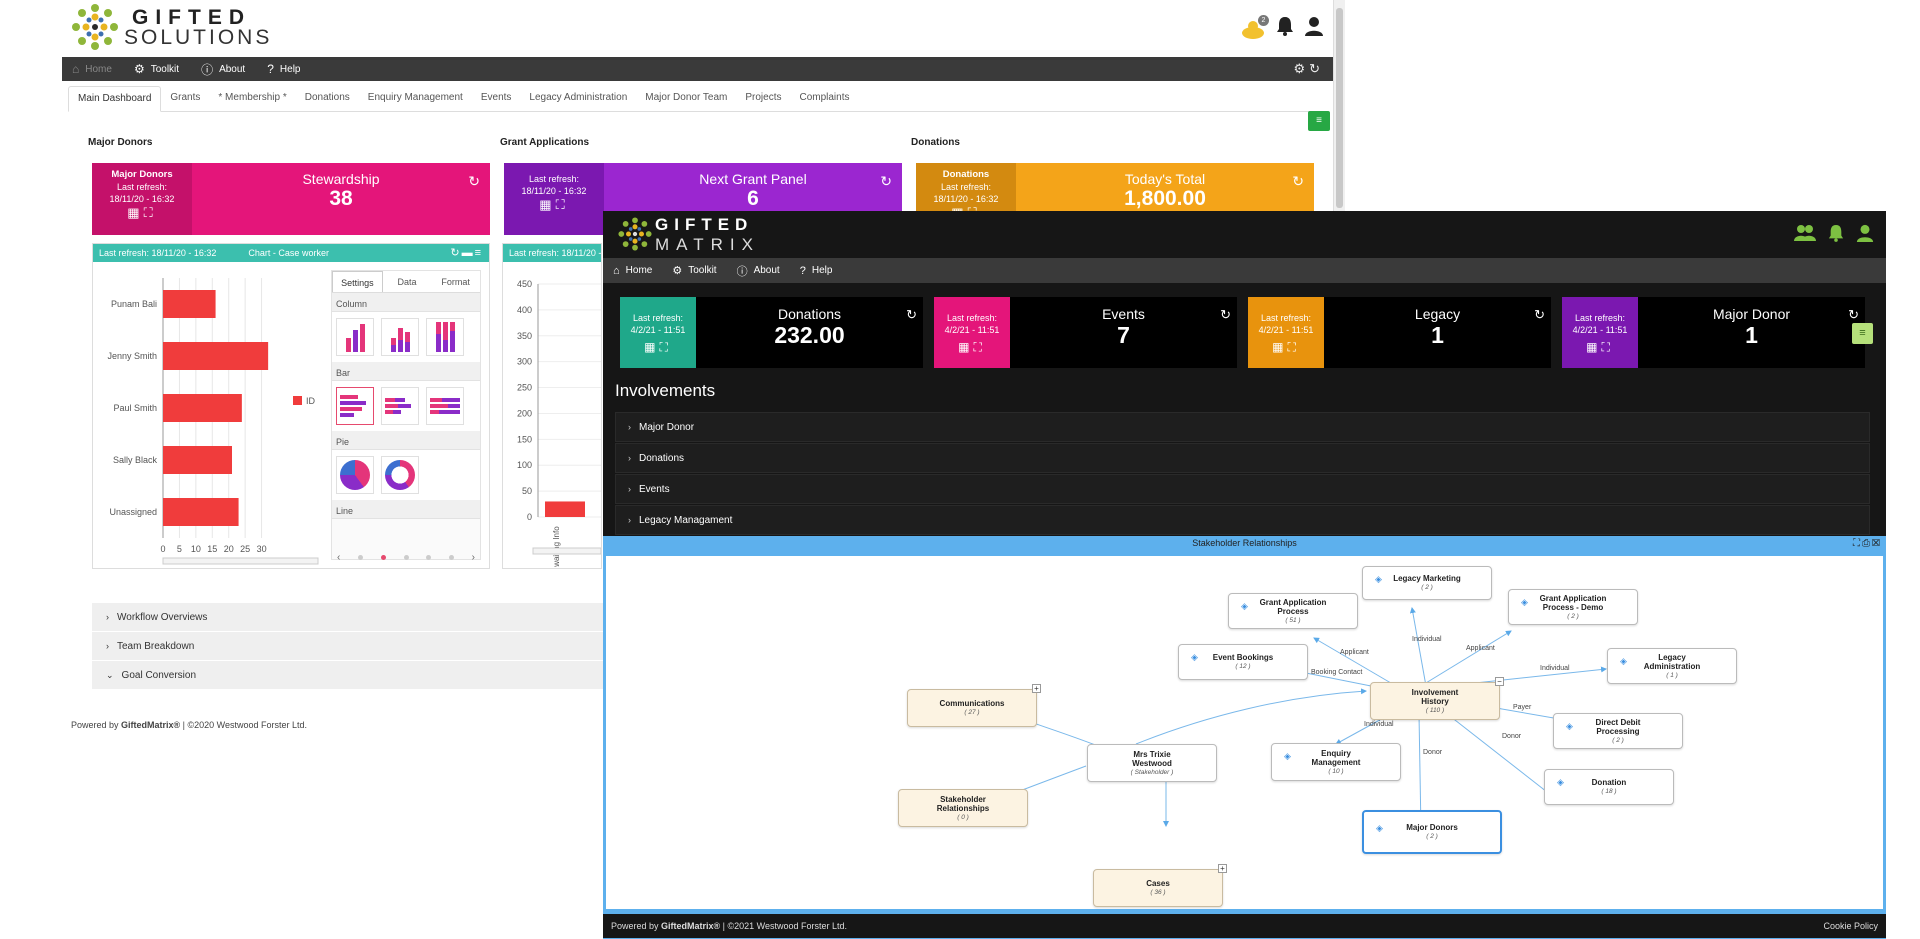  Describe the element at coordinates (1339, 108) in the screenshot. I see `scrollbar-thumb` at that location.